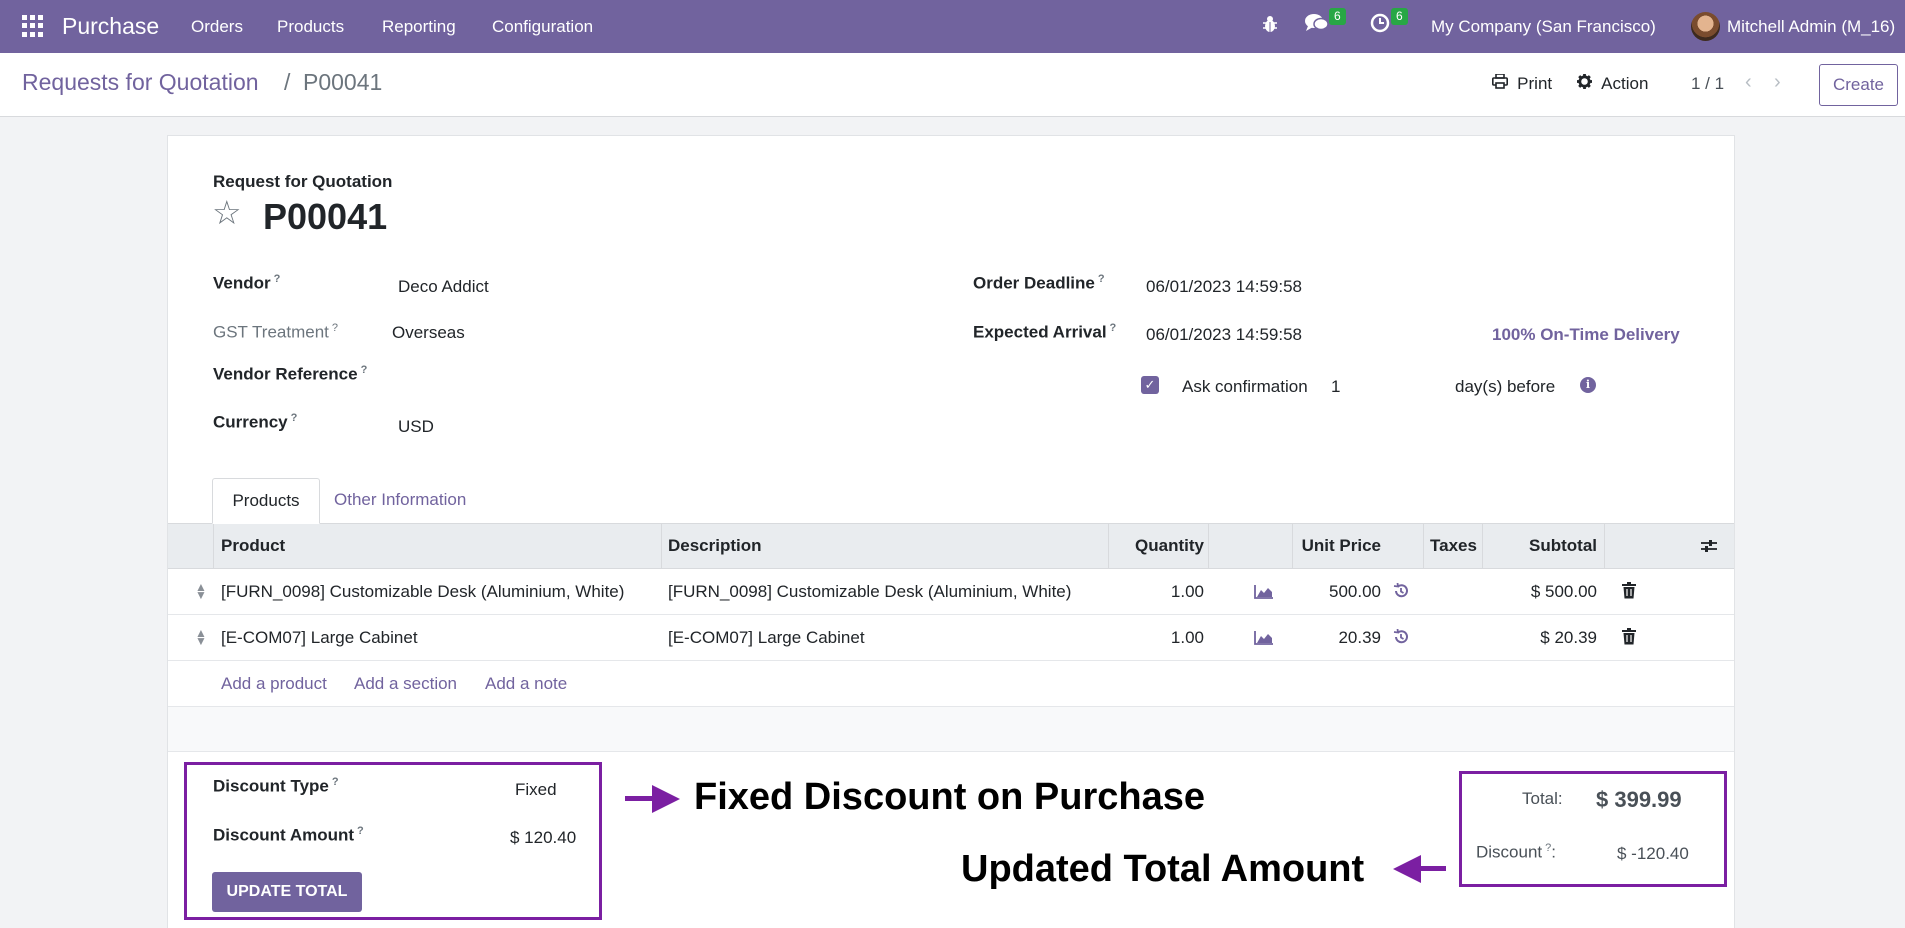  I want to click on annotation-arrowhead-right, so click(666, 799).